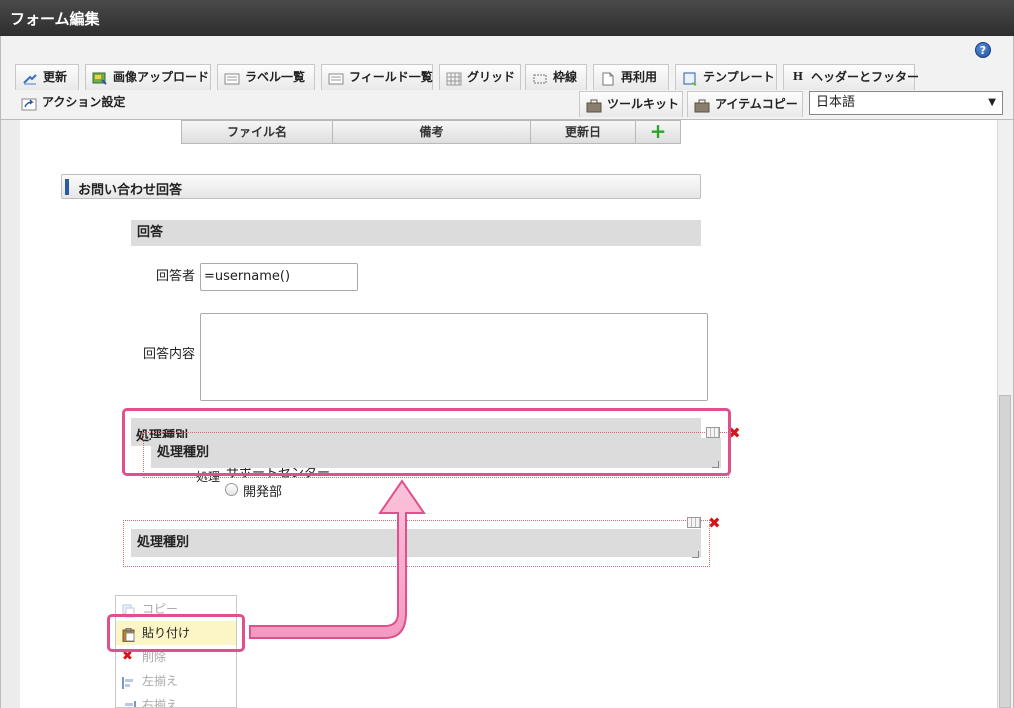 Image resolution: width=1014 pixels, height=708 pixels. I want to click on image-upload-icon, so click(100, 77).